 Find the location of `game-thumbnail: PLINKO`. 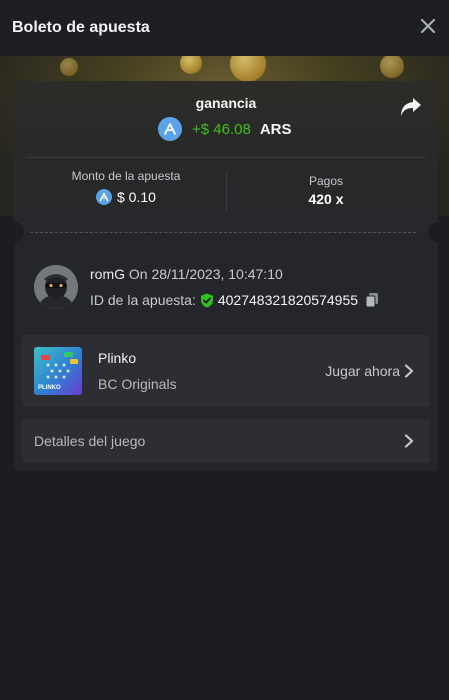

game-thumbnail: PLINKO is located at coordinates (58, 371).